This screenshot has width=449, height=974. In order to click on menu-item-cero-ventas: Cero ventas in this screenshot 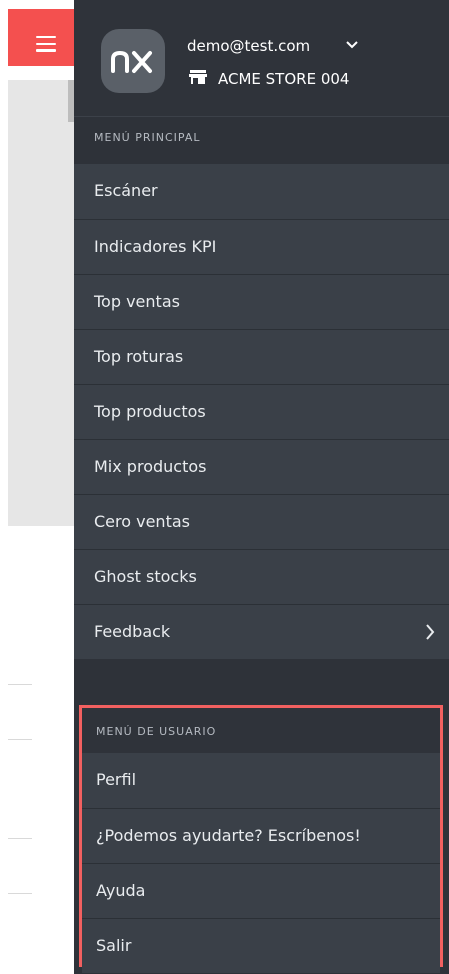, I will do `click(261, 521)`.